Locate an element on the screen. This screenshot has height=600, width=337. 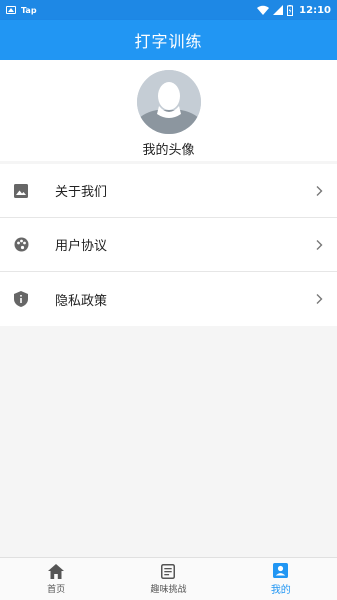
avatar is located at coordinates (168, 102).